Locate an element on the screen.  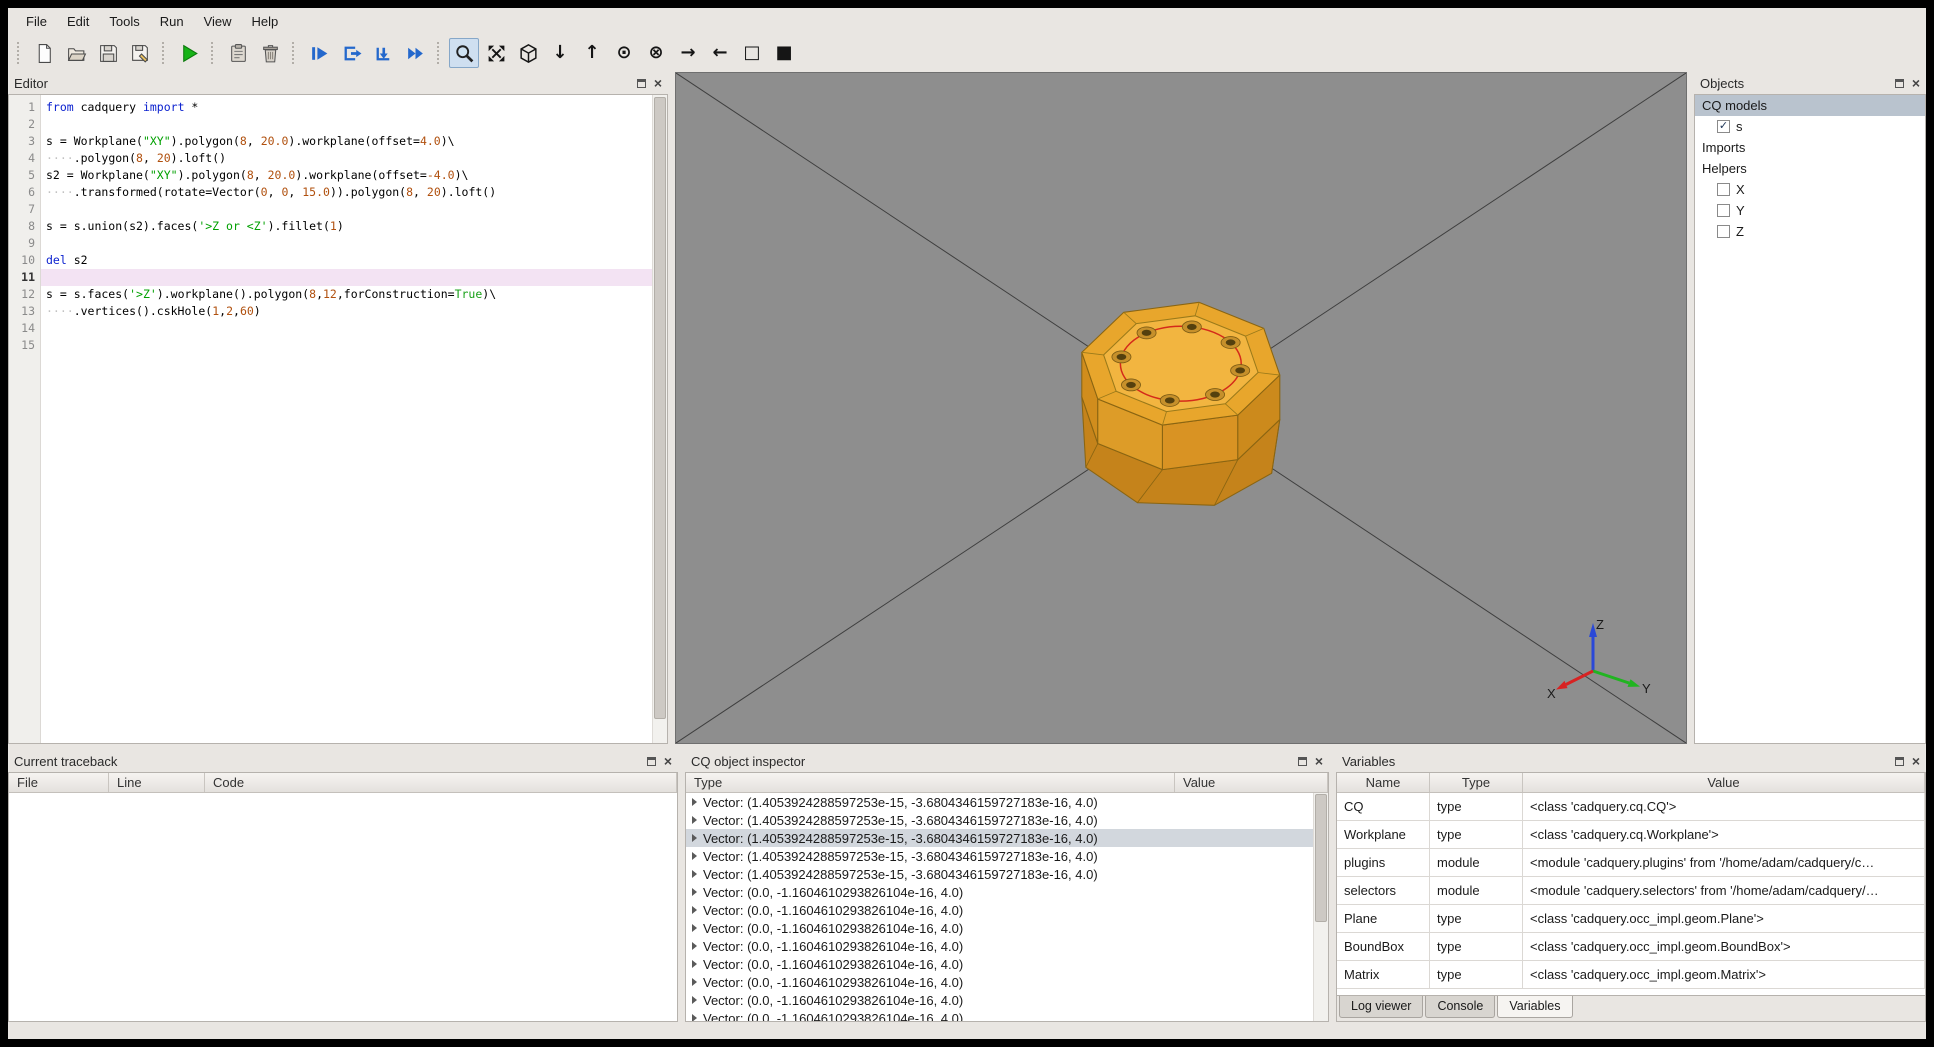
inspector-scrollbar is located at coordinates (1320, 907).